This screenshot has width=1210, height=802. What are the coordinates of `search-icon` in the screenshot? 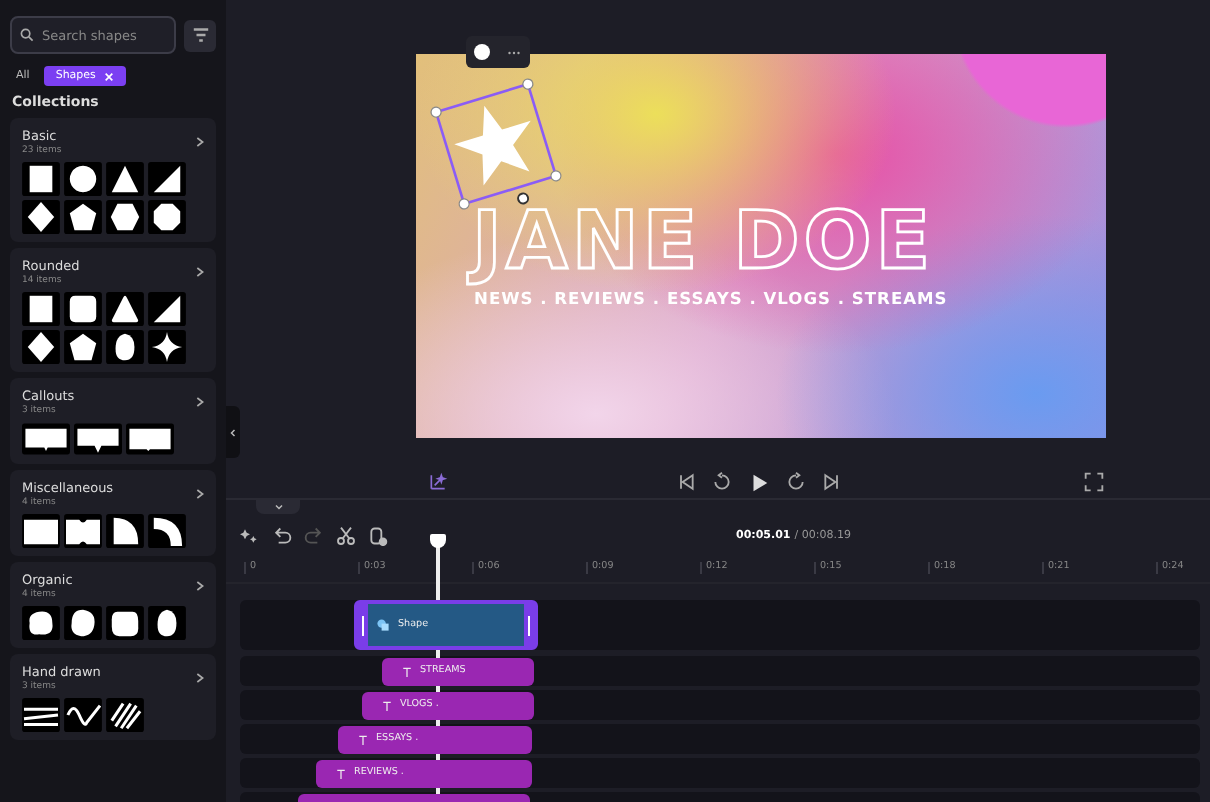 It's located at (27, 35).